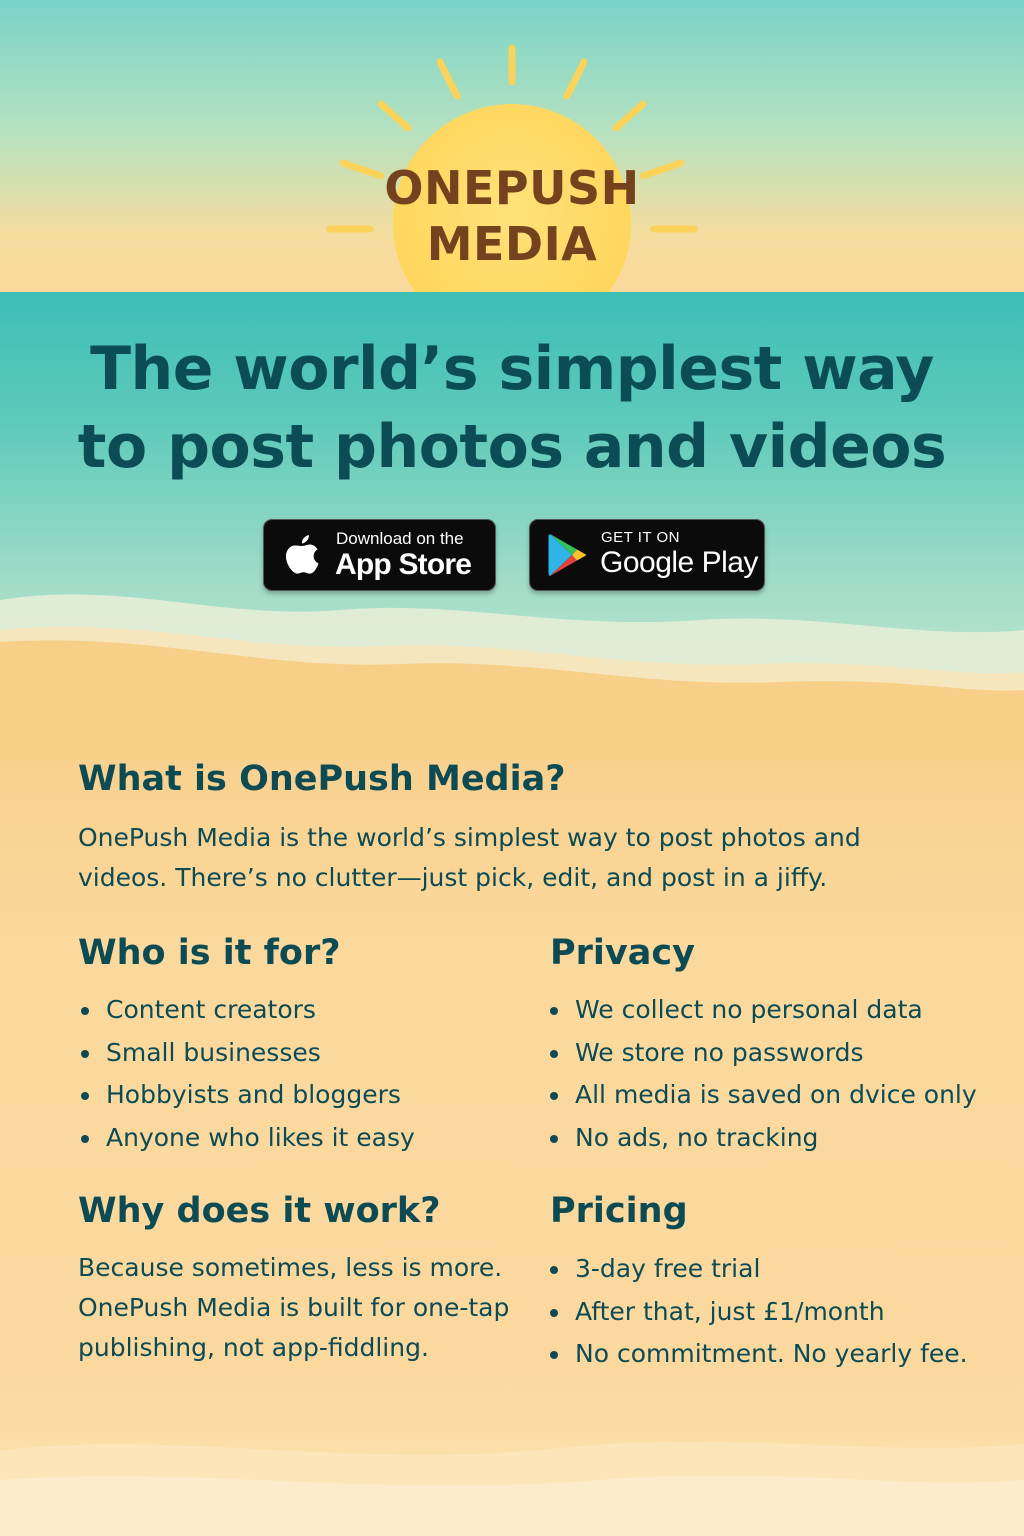  I want to click on list-item: No ads, no tracking, so click(762, 1138).